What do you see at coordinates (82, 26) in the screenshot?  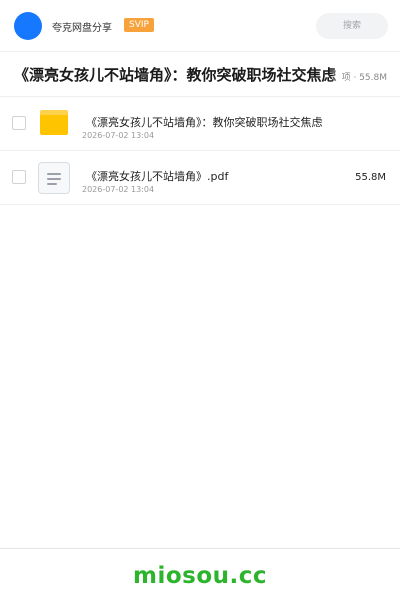 I see `username: 夸克网盘分享` at bounding box center [82, 26].